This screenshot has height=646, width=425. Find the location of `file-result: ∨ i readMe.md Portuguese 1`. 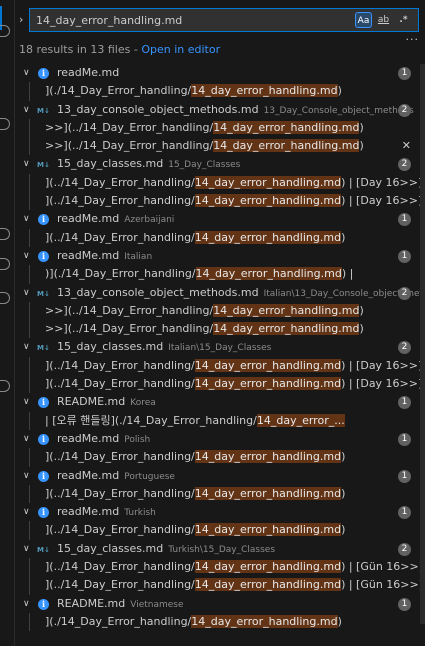

file-result: ∨ i readMe.md Portuguese 1 is located at coordinates (220, 476).